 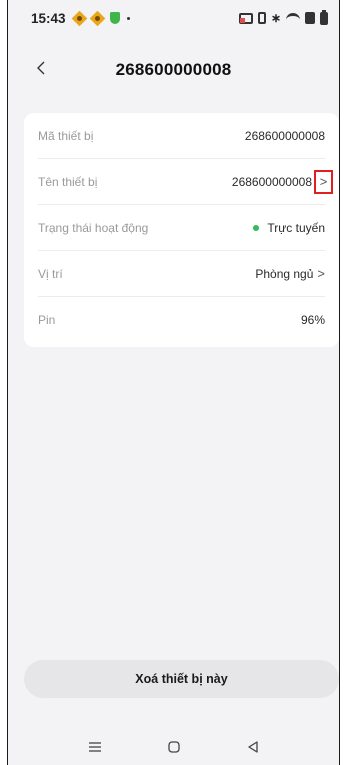 I want to click on system-back-button, so click(x=253, y=747).